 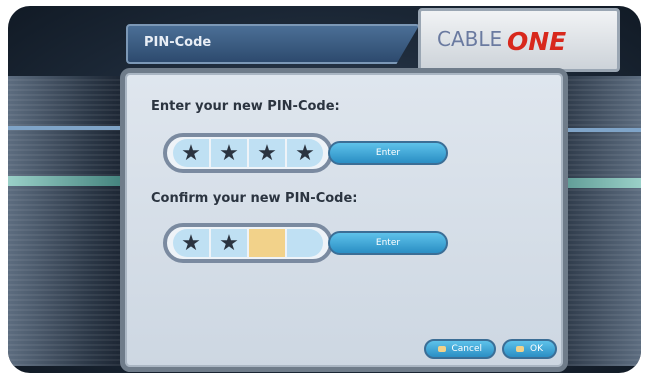 I want to click on cancel-button: Cancel, so click(x=459, y=349).